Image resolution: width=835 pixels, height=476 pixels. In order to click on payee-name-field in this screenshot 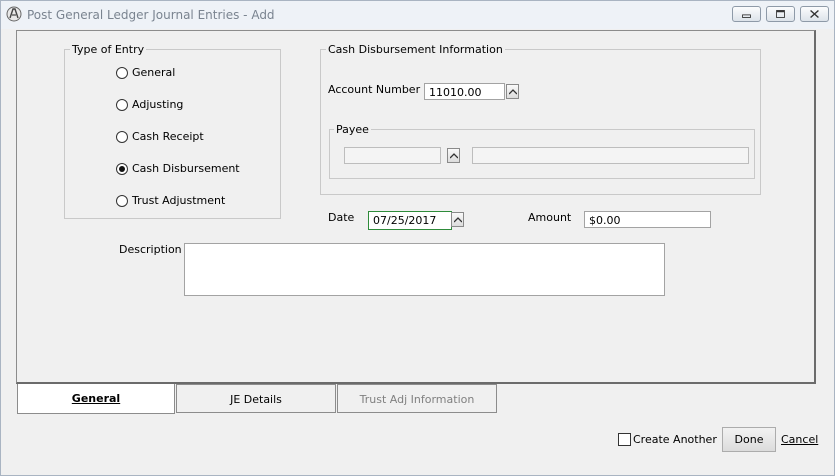, I will do `click(610, 155)`.